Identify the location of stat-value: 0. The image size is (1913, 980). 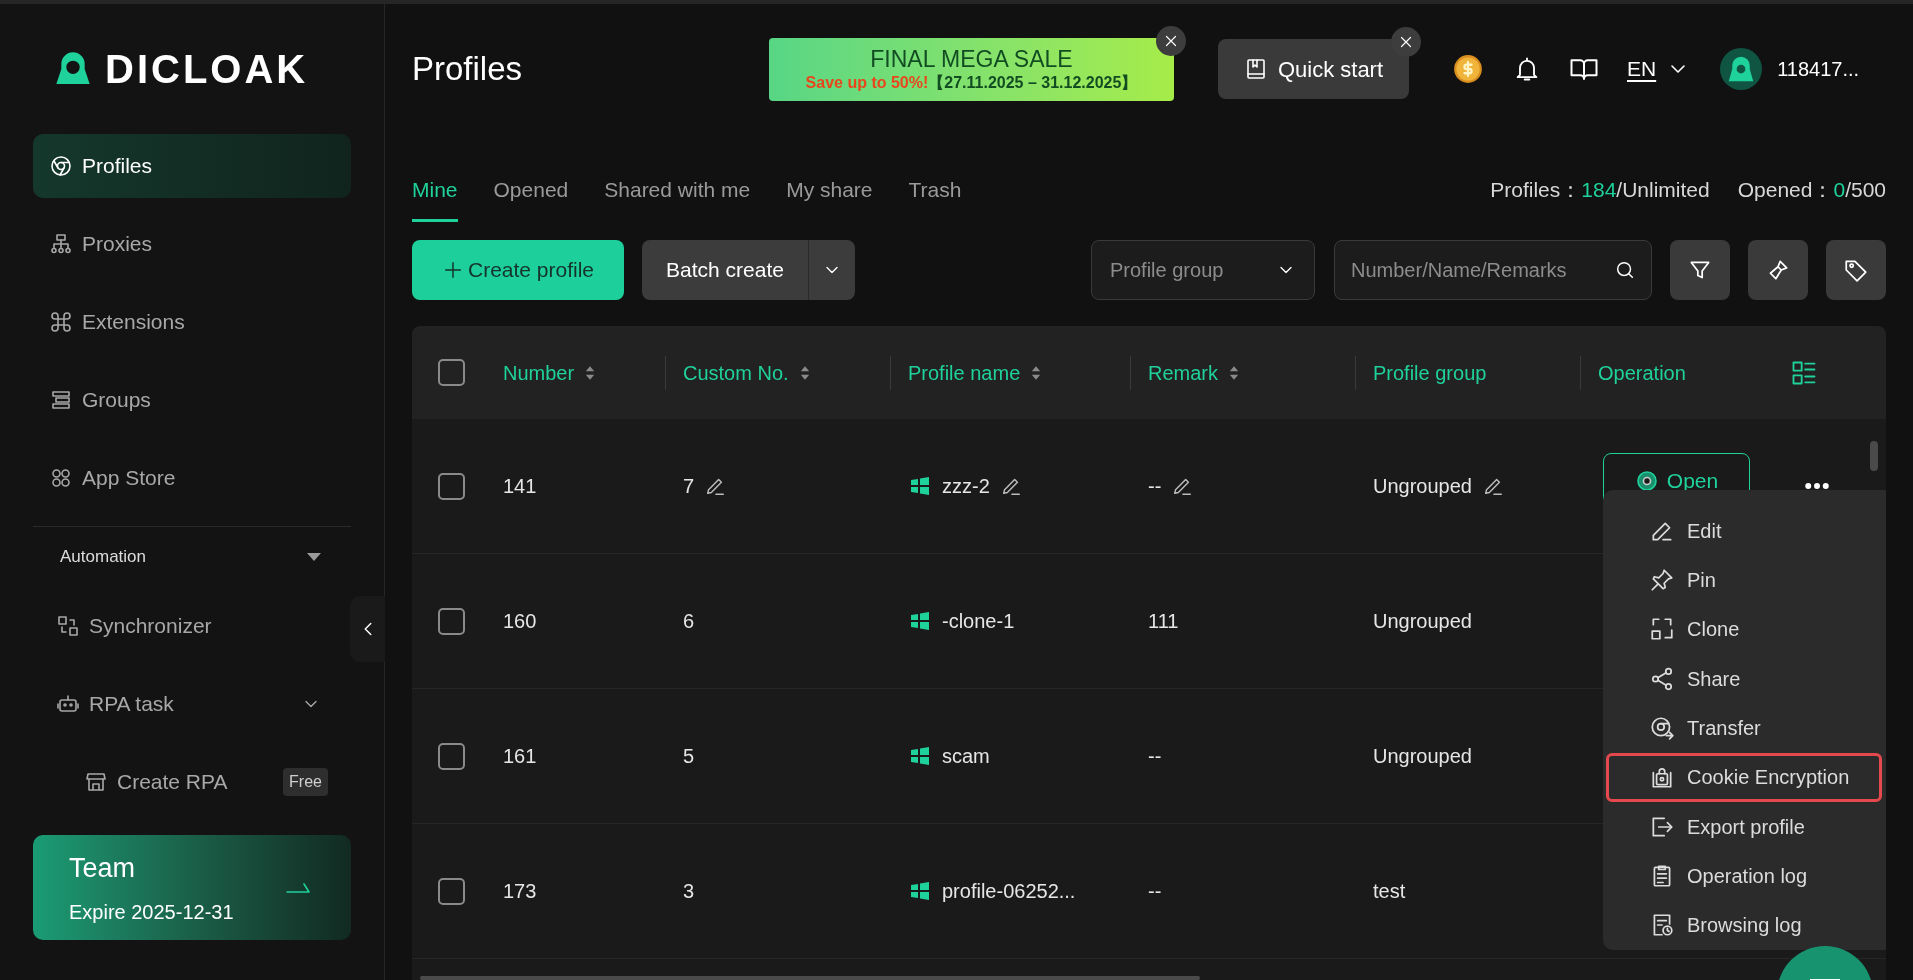
(1839, 189).